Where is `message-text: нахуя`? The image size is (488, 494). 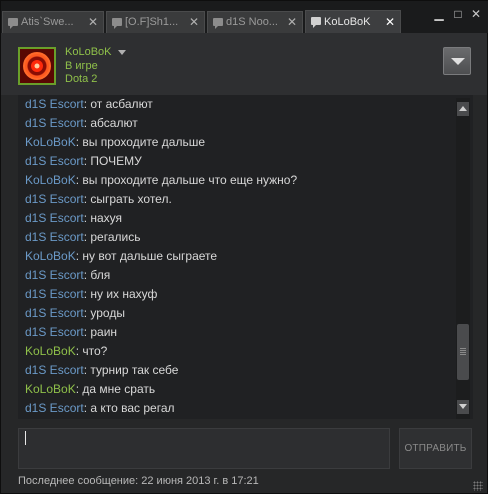 message-text: нахуя is located at coordinates (106, 218).